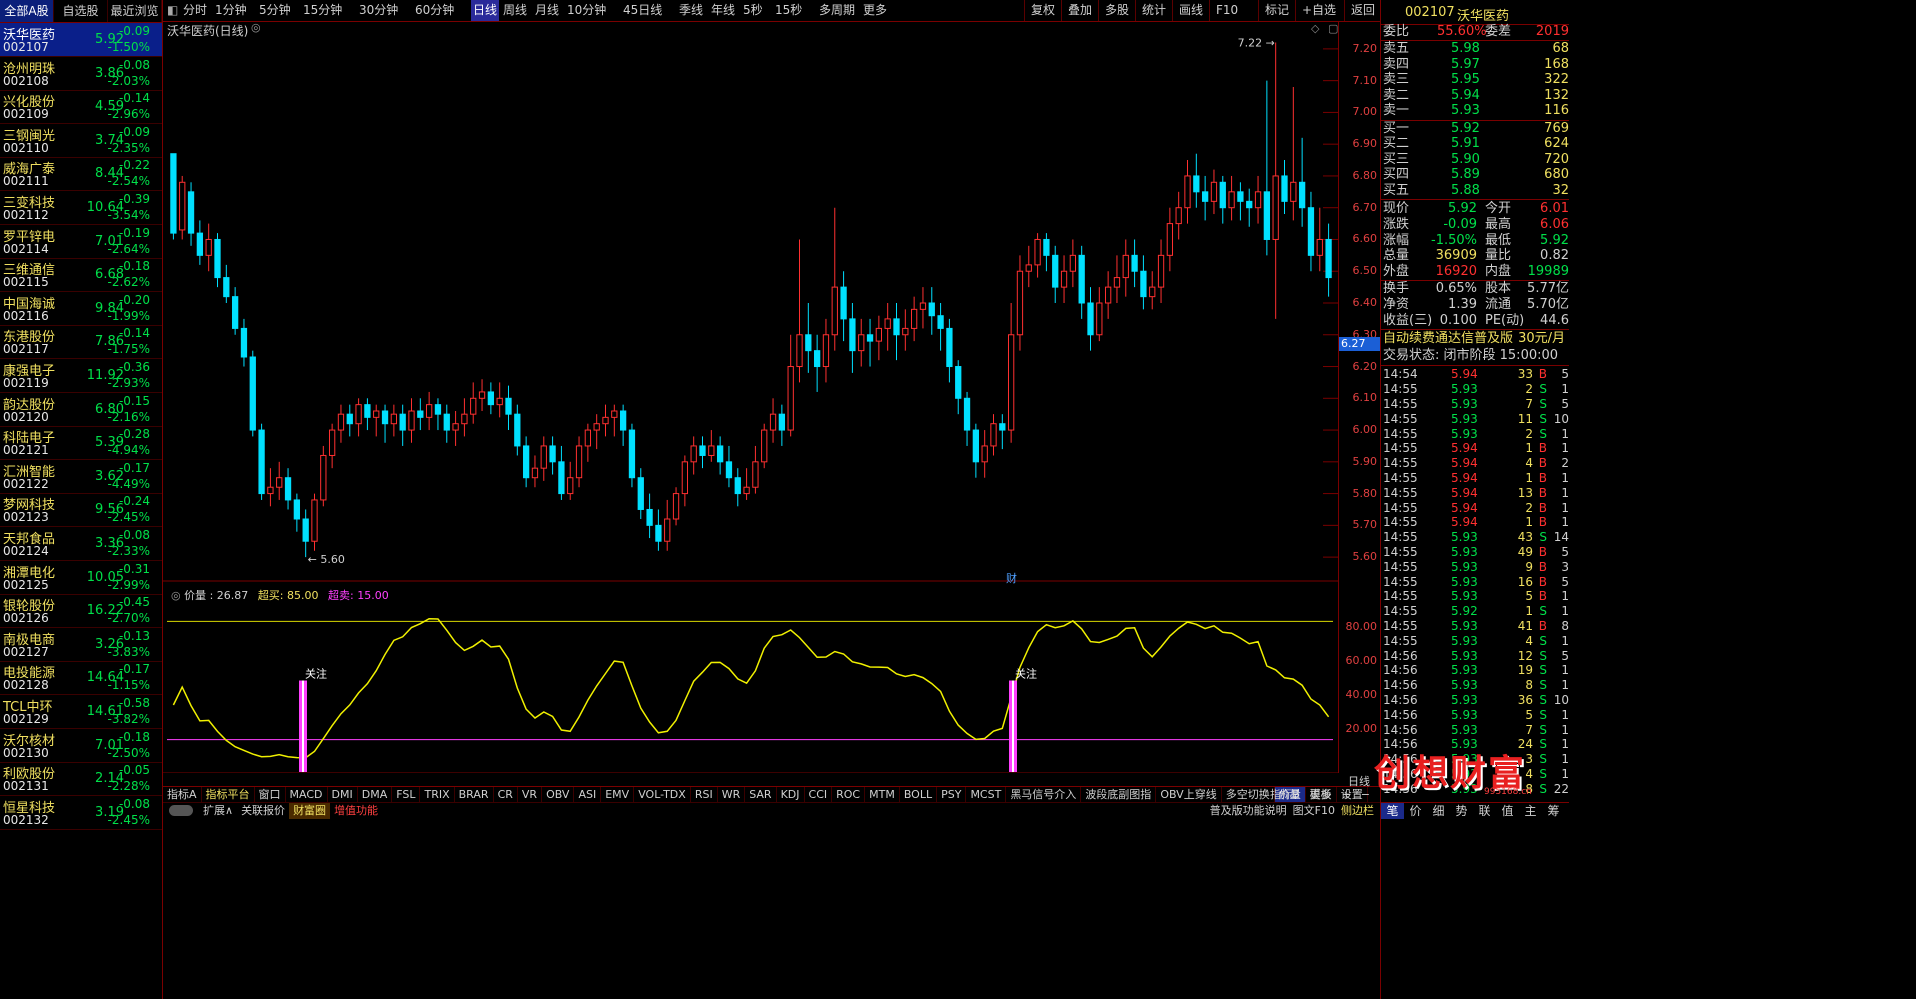  What do you see at coordinates (437, 795) in the screenshot?
I see `indicator-tab: TRIX` at bounding box center [437, 795].